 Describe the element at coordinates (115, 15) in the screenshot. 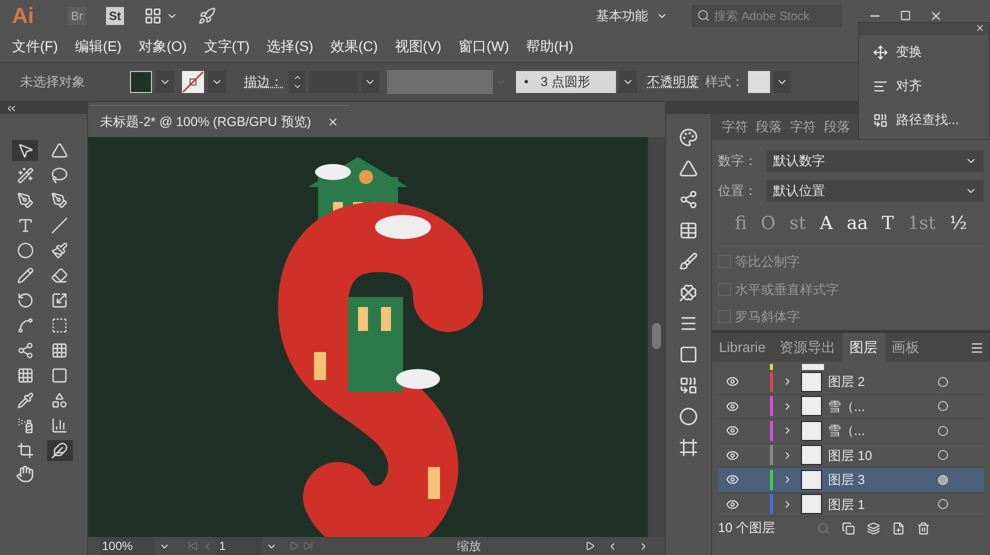

I see `stock-button: St` at that location.